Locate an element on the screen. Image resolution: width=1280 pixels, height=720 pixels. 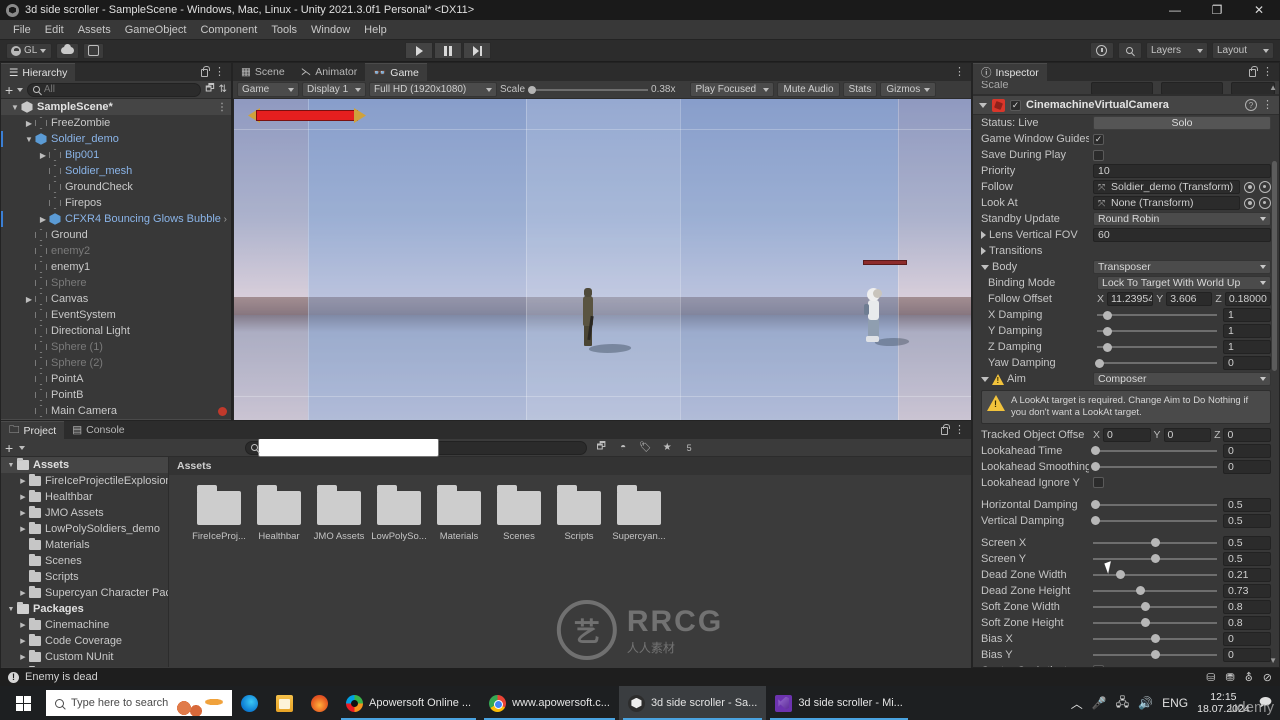
services-button is located at coordinates (93, 50).